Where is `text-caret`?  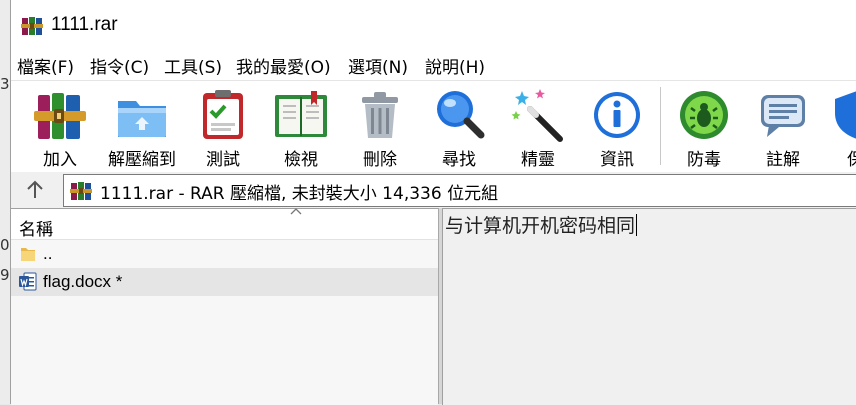 text-caret is located at coordinates (637, 225).